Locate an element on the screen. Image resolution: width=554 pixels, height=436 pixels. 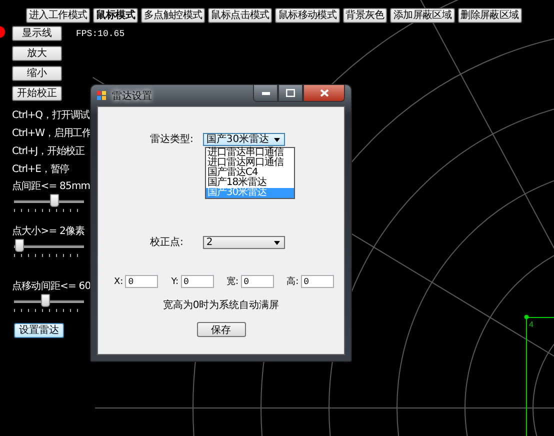
minimize-icon is located at coordinates (266, 93).